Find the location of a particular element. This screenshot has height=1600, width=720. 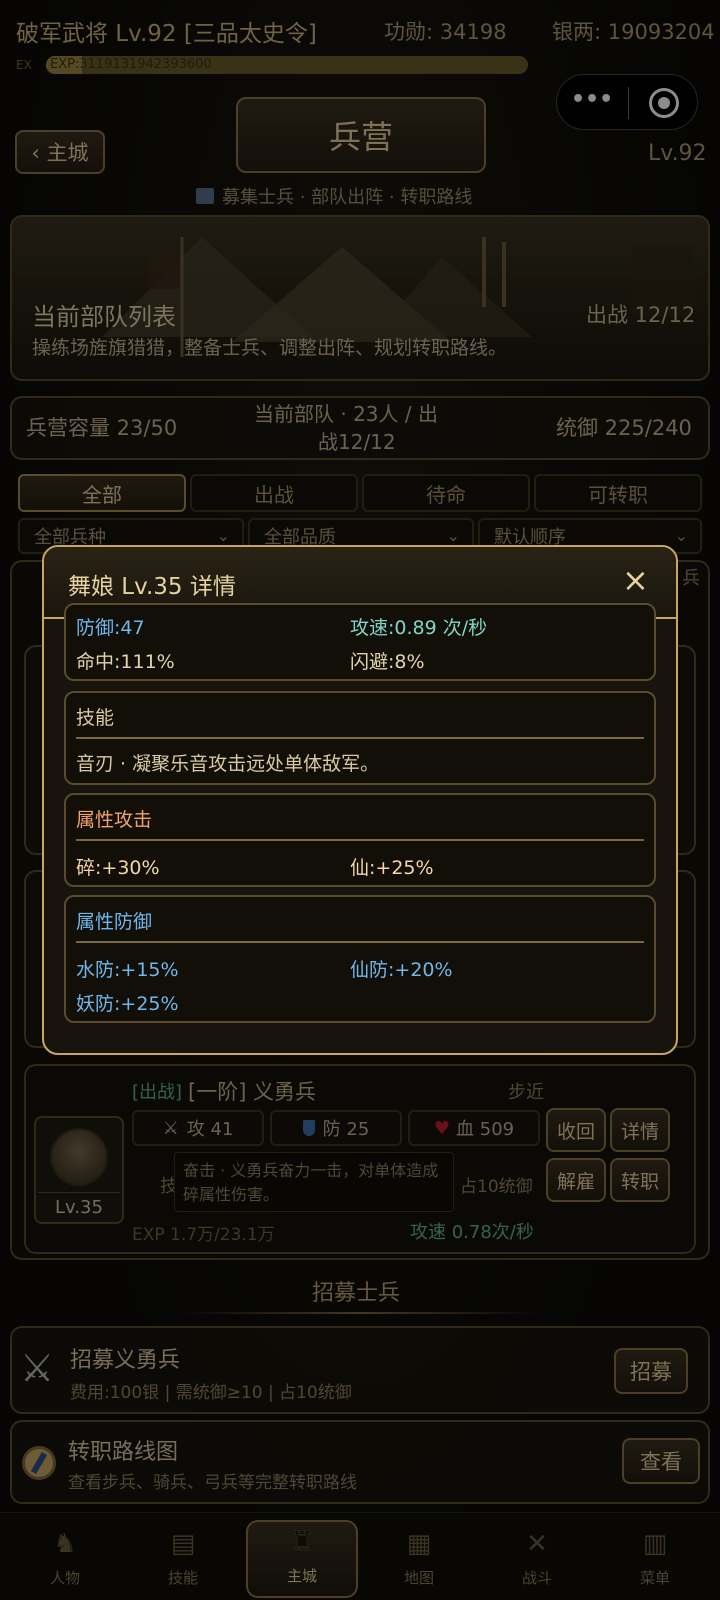

close-icon: × is located at coordinates (635, 580).